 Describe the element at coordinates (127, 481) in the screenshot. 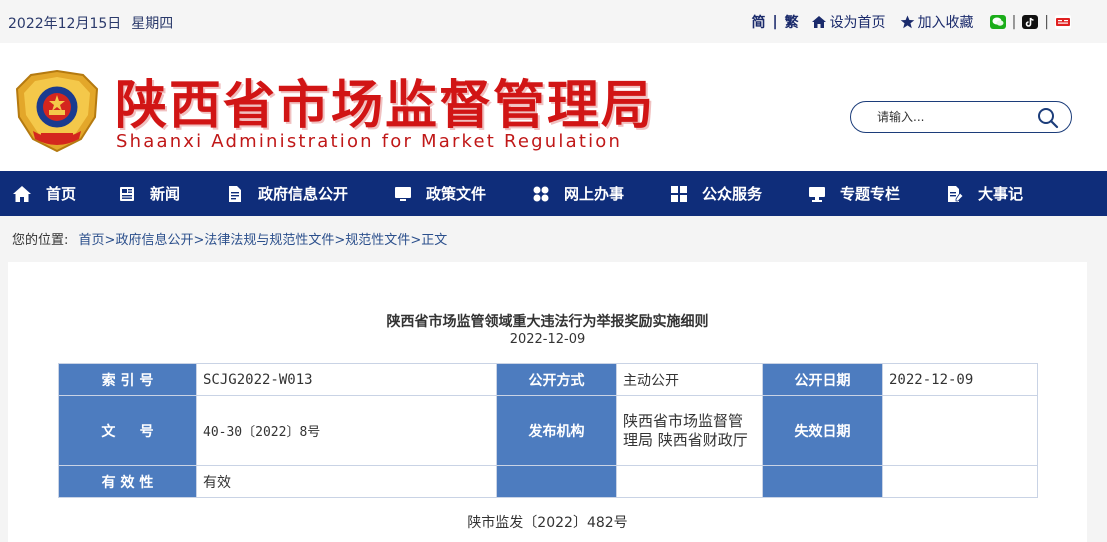

I see `validity-label: 有 效 性` at that location.